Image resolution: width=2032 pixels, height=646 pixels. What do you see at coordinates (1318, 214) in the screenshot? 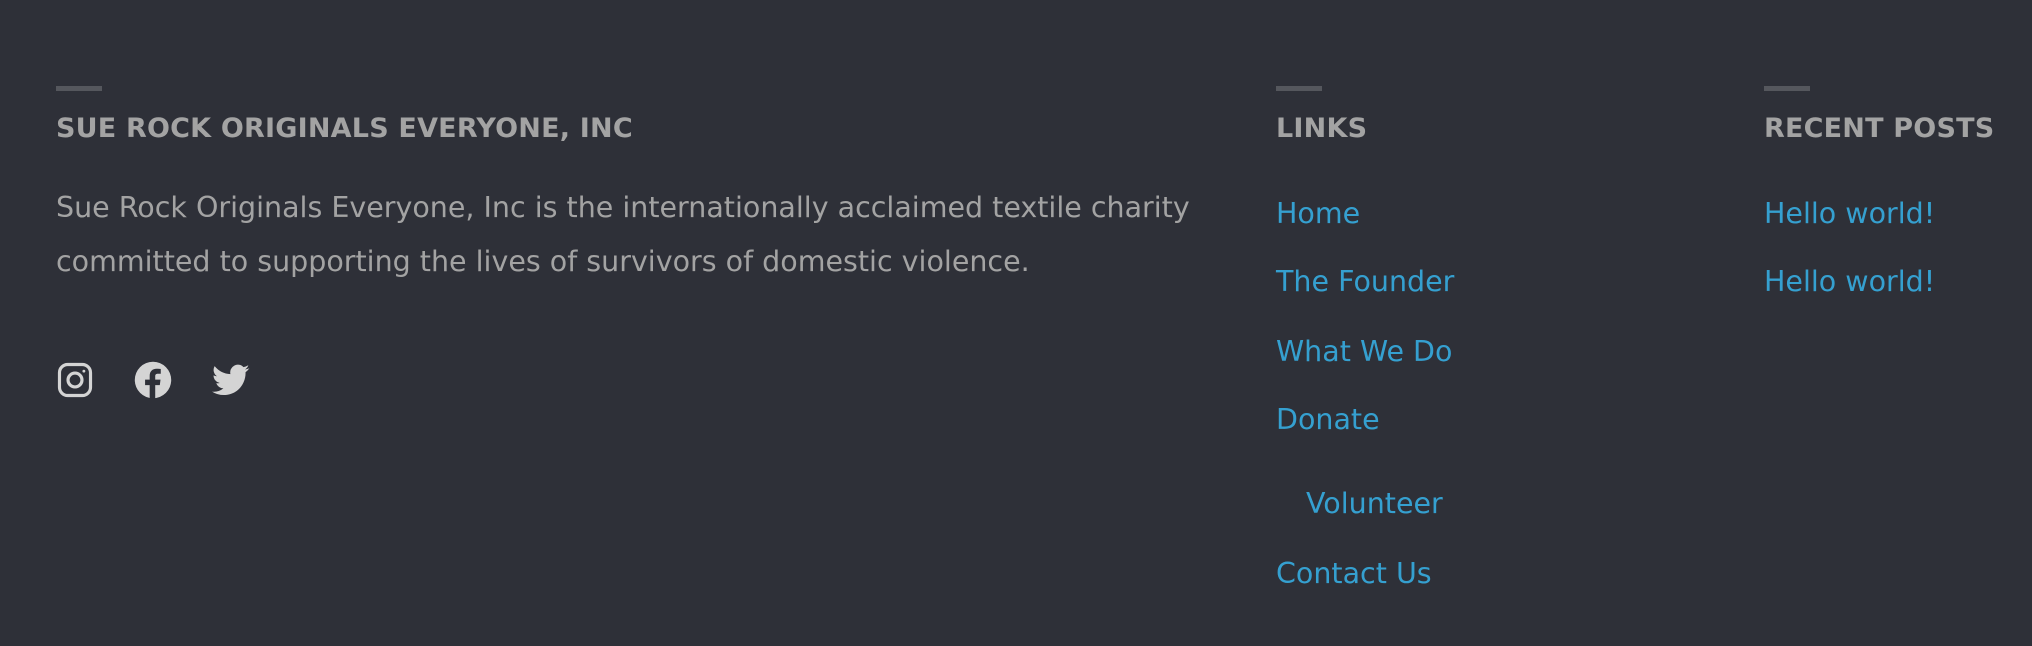
I see `link-home: Home` at bounding box center [1318, 214].